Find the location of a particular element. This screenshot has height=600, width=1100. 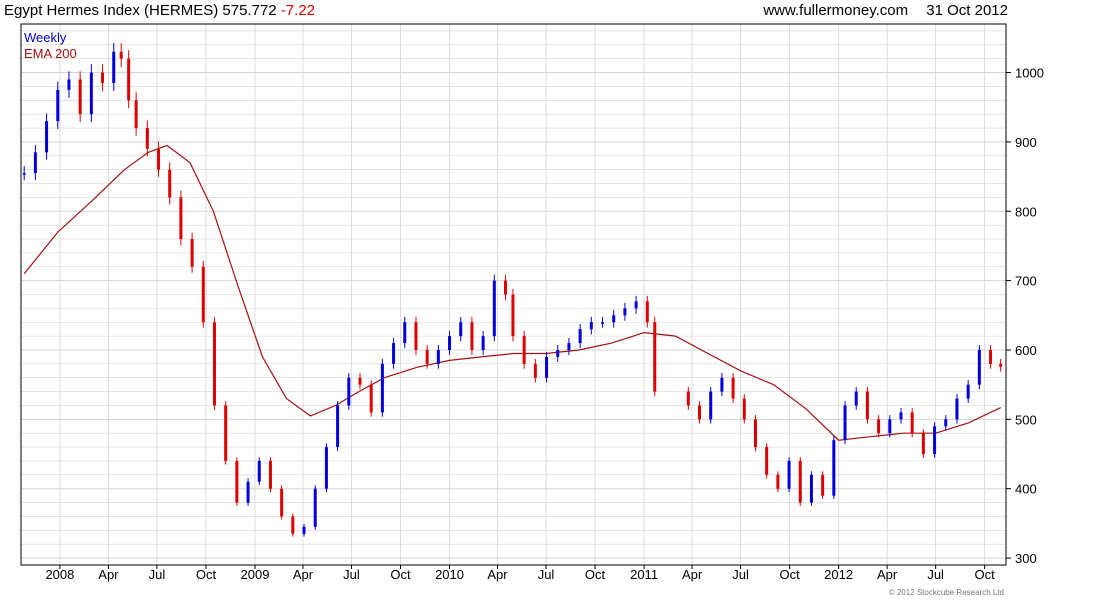

x-tick-label: 2011 is located at coordinates (644, 574).